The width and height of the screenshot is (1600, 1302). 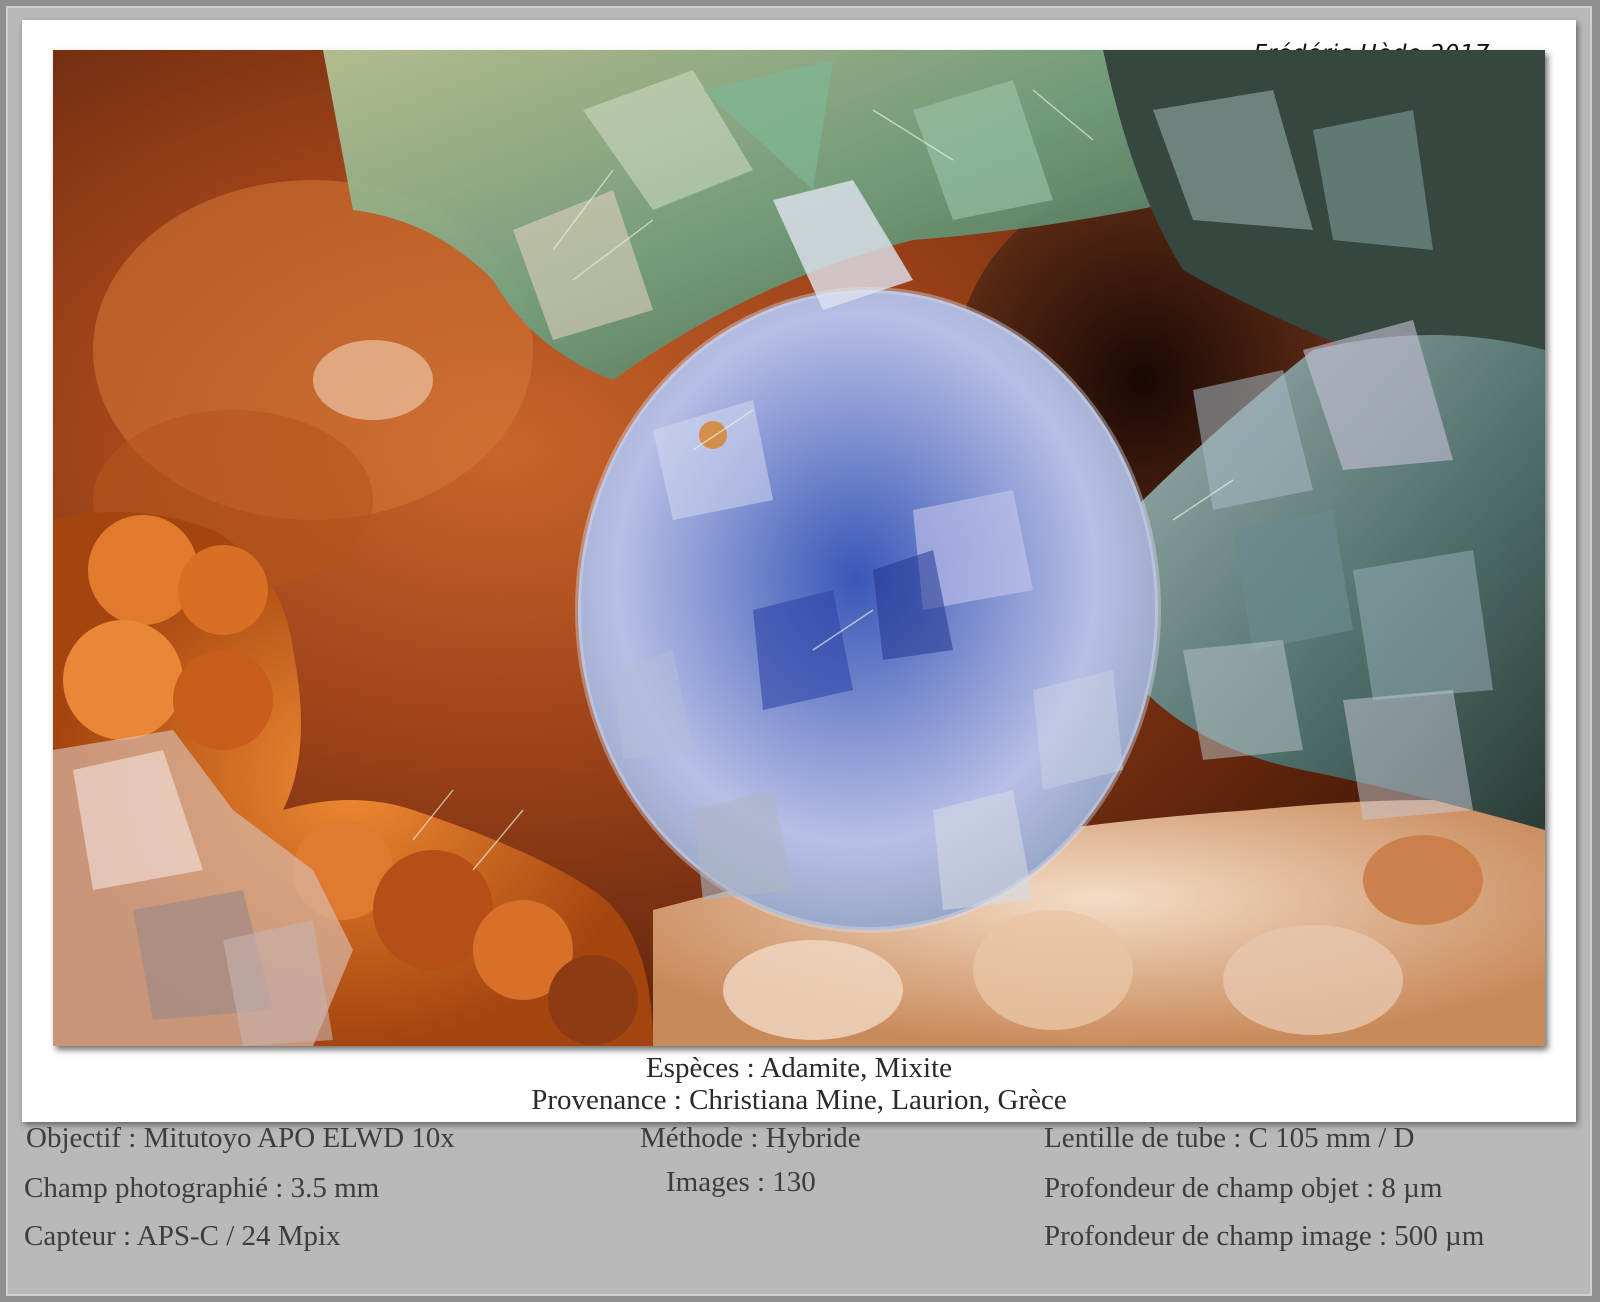 I want to click on images-info: Images : 130, so click(x=741, y=1182).